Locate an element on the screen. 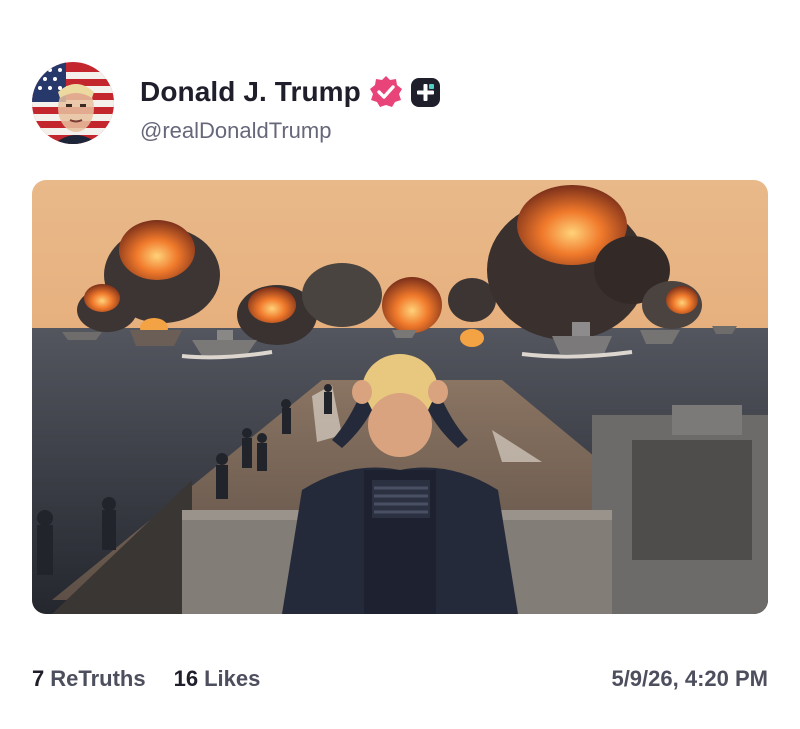  retruths-stat: 7 ReTruths is located at coordinates (89, 679).